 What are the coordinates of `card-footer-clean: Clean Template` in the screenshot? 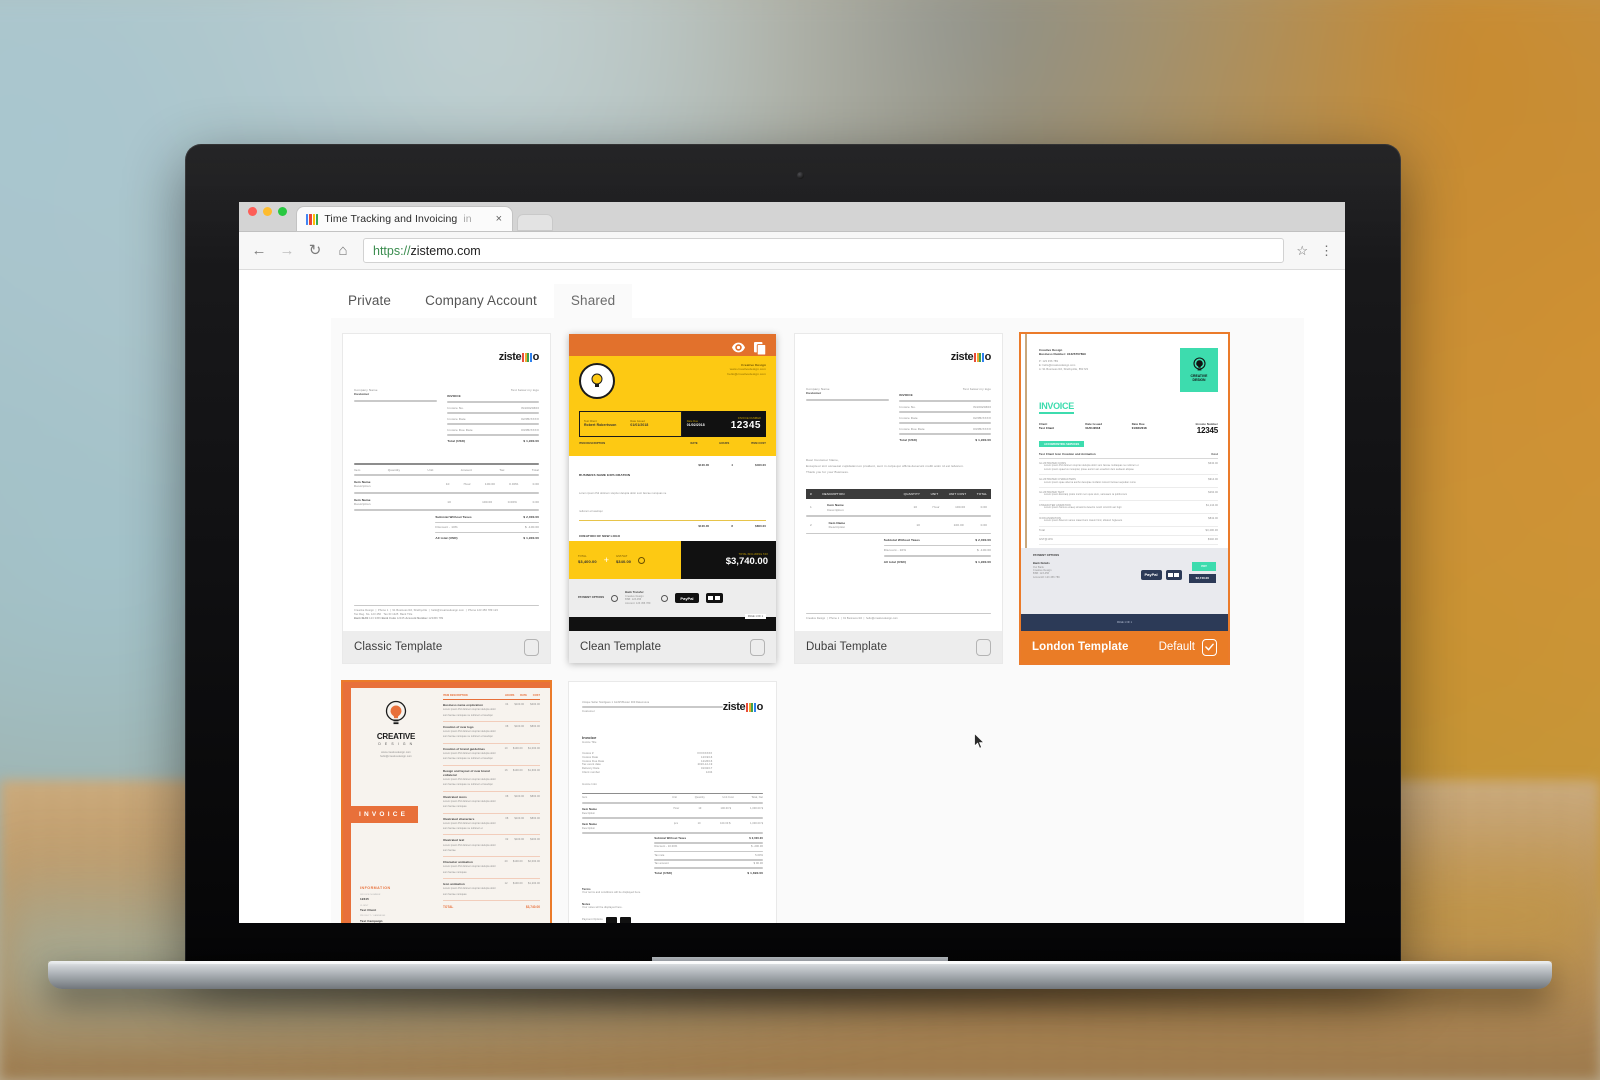 It's located at (672, 647).